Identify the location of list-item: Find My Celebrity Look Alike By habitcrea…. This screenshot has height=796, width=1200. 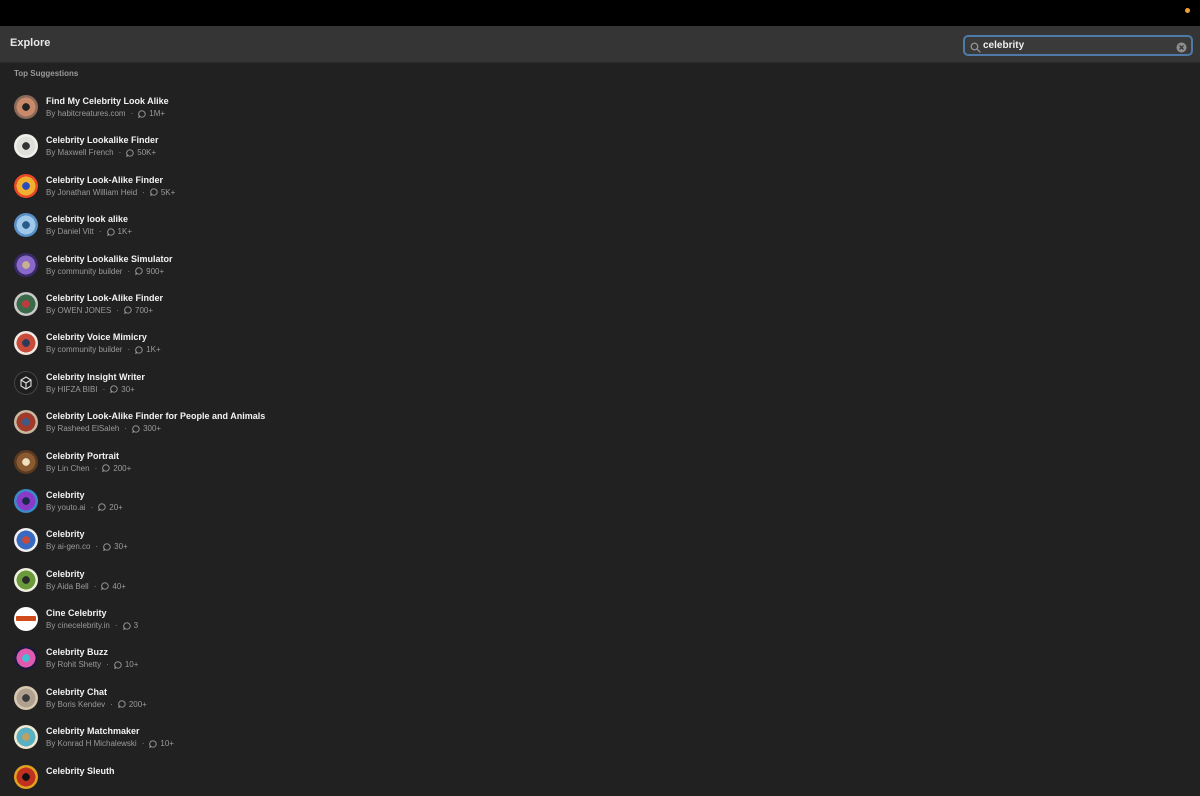
(600, 106).